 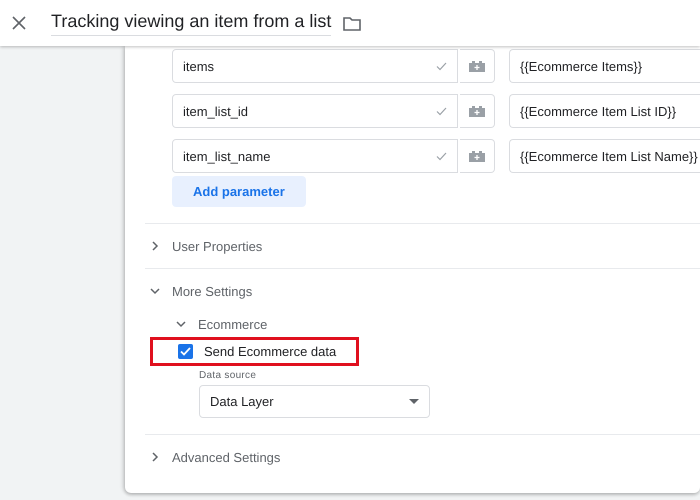 What do you see at coordinates (19, 23) in the screenshot?
I see `close-icon` at bounding box center [19, 23].